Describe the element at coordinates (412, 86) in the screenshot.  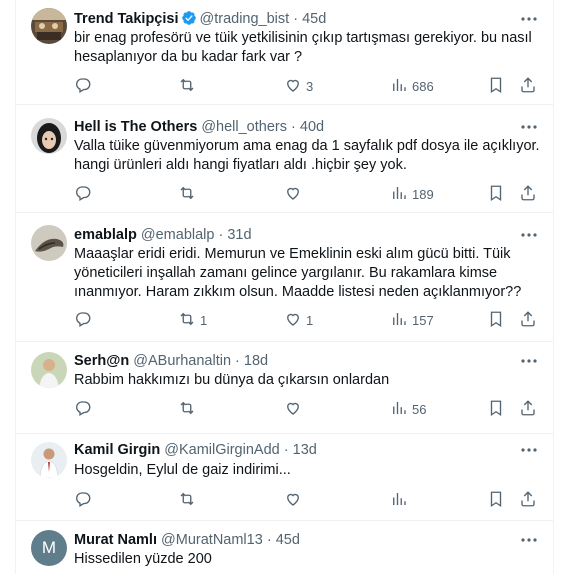
I see `views-button: 686` at that location.